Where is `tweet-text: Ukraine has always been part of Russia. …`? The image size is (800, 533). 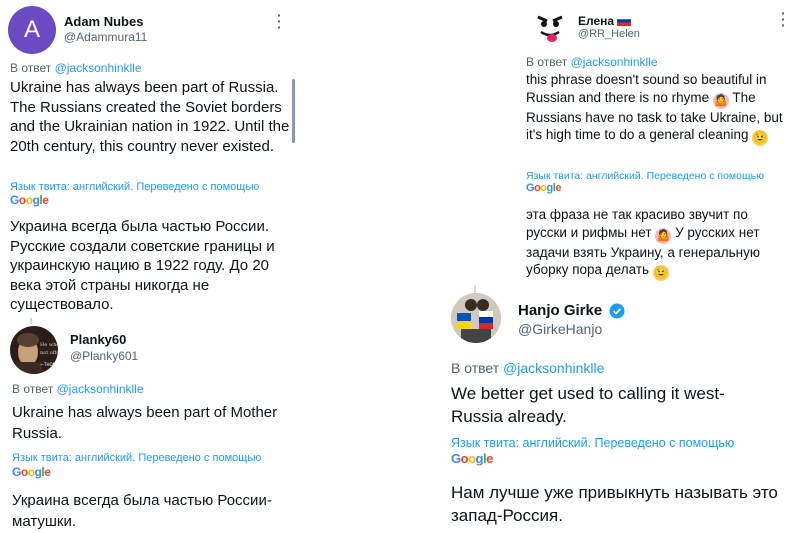
tweet-text: Ukraine has always been part of Russia. … is located at coordinates (150, 117).